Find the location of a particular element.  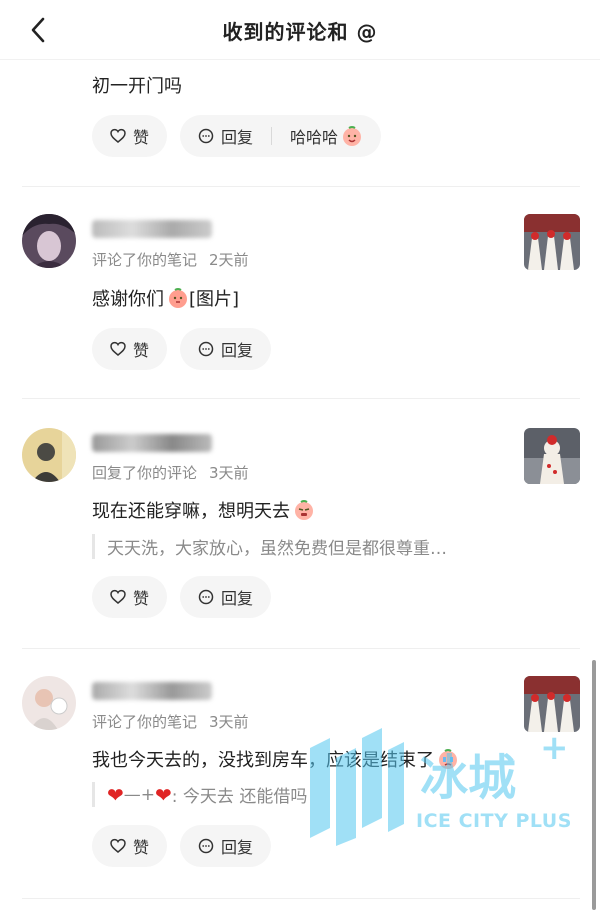

comment-meta: 评论了你的笔记 3天前 is located at coordinates (170, 721).